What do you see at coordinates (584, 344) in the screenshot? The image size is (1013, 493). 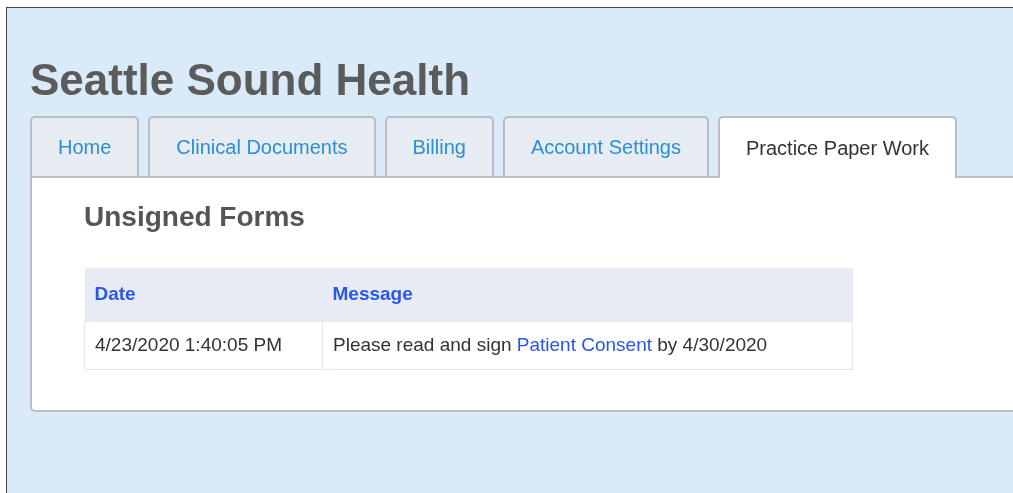 I see `link: Patient Consent` at bounding box center [584, 344].